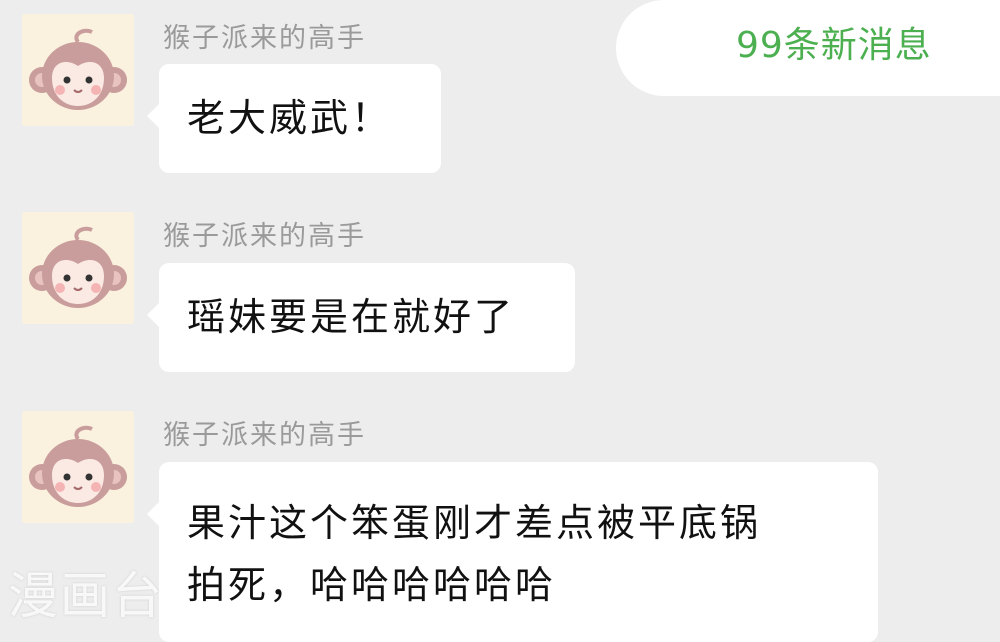 The width and height of the screenshot is (1000, 642). I want to click on message-text: 瑶妹要是在就好了, so click(351, 317).